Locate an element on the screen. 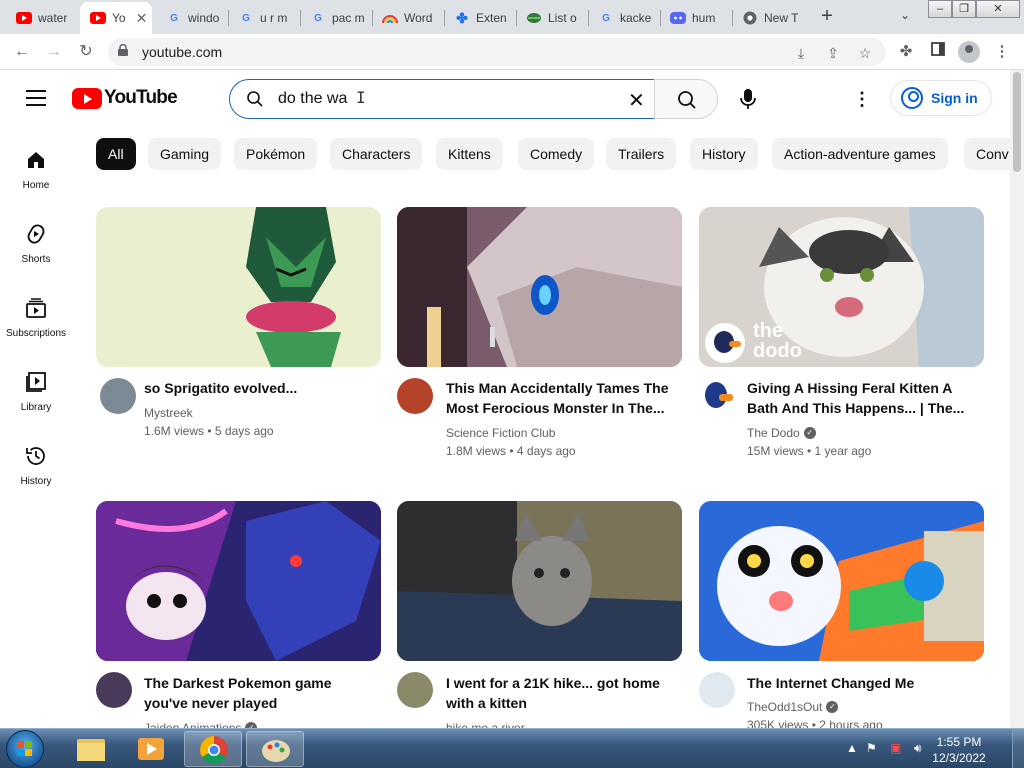  volume-speaker-icon: 🔊︎ is located at coordinates (918, 748).